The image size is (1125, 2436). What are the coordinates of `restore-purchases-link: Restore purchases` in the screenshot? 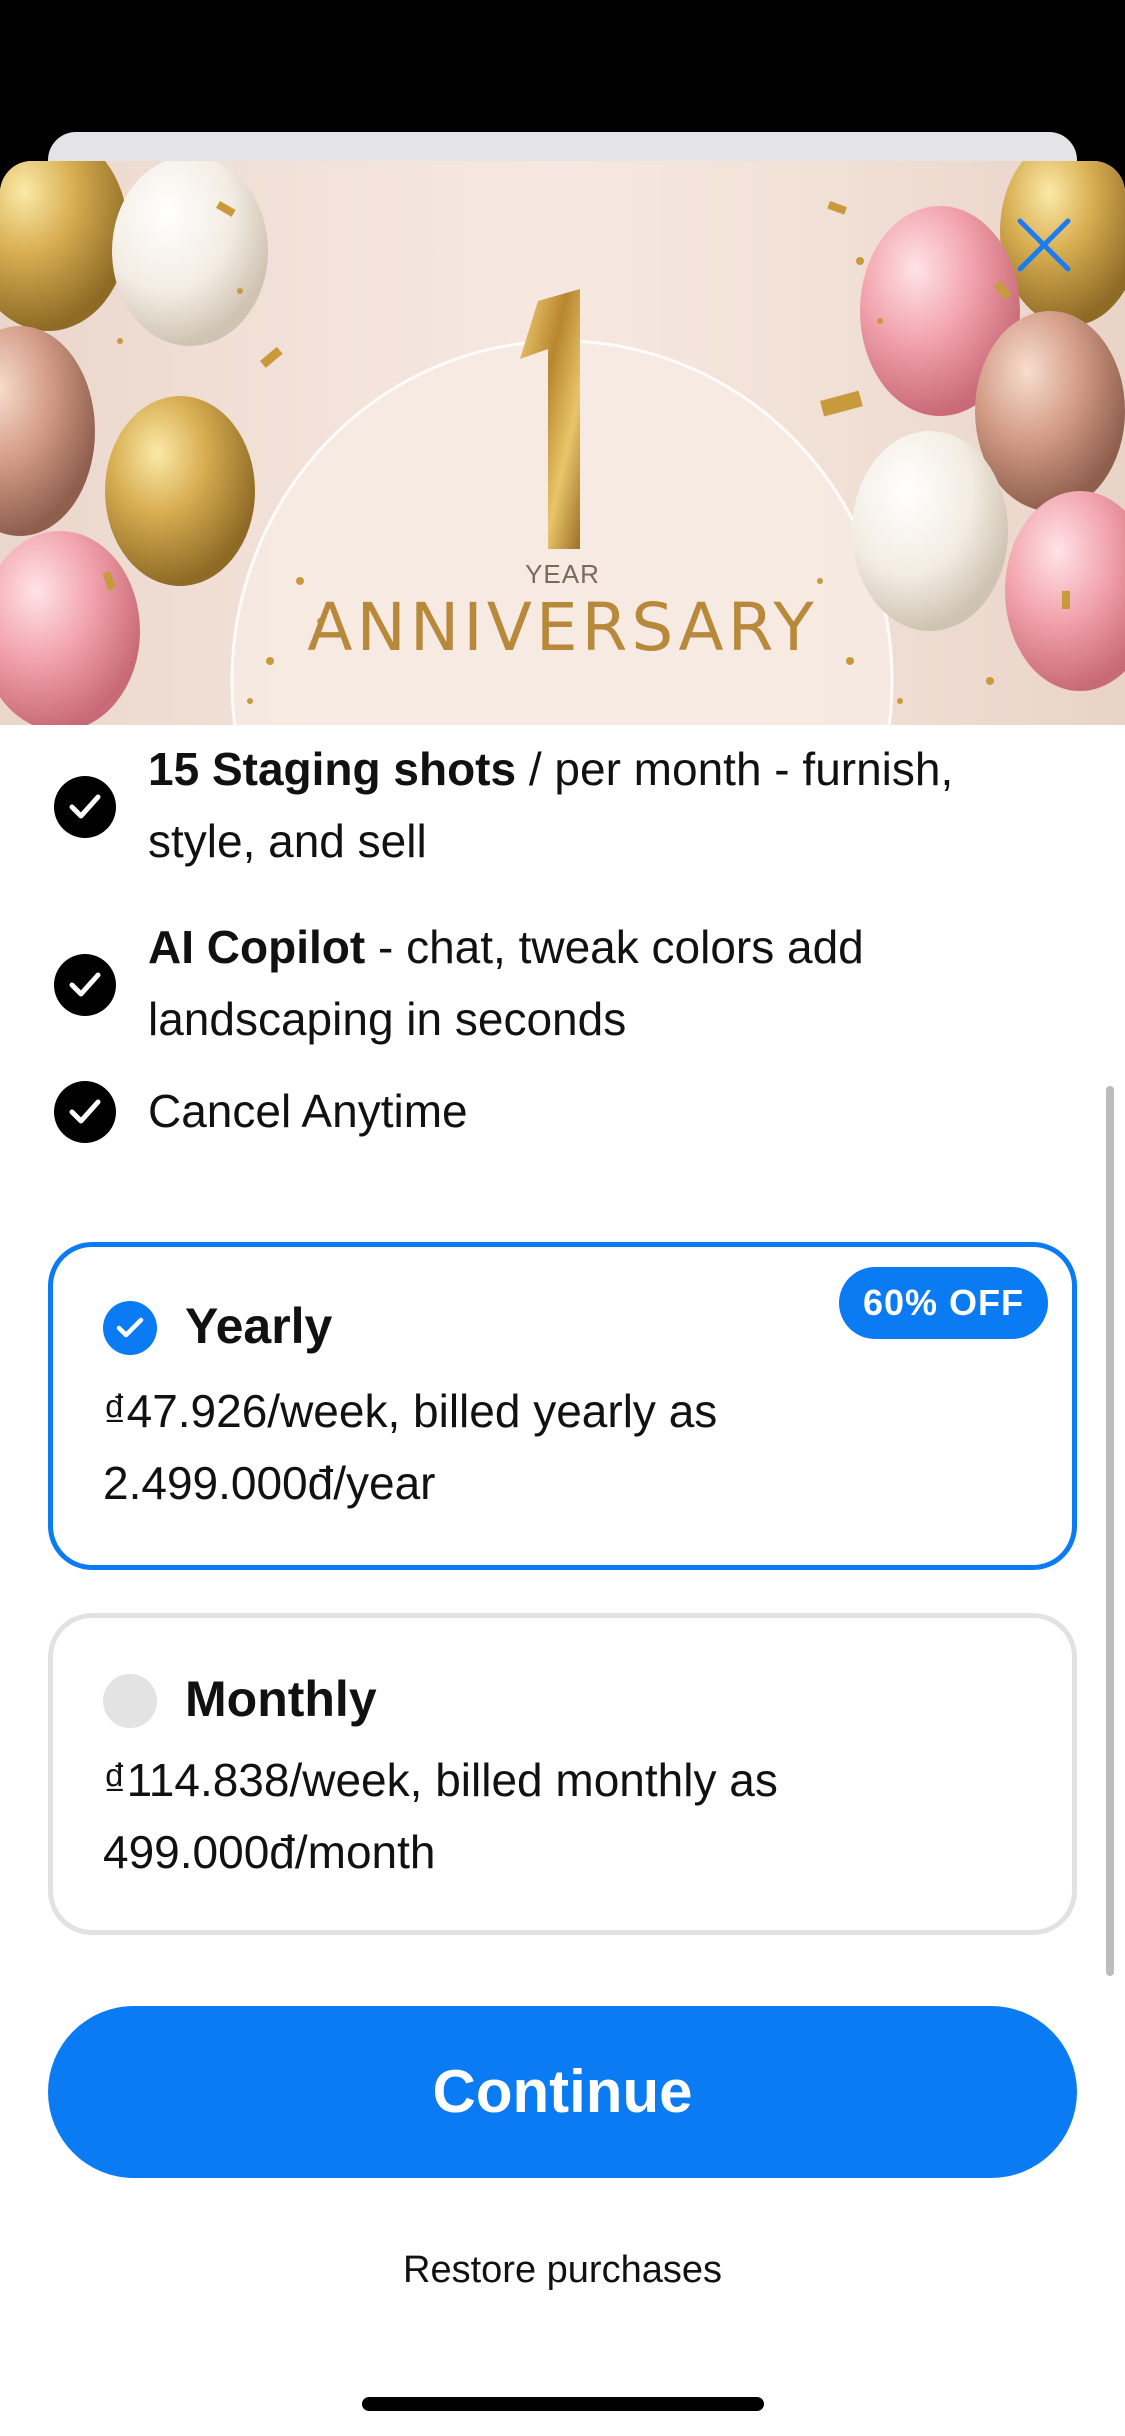 It's located at (562, 2270).